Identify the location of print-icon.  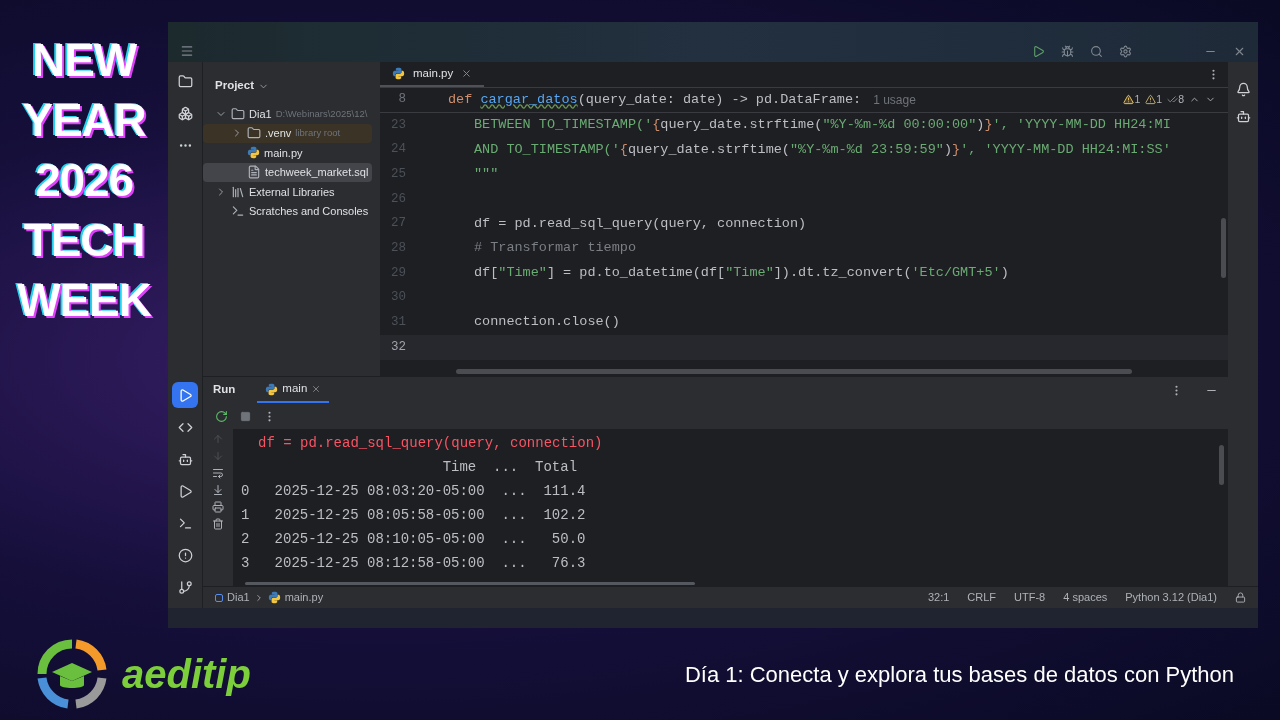
(218, 507).